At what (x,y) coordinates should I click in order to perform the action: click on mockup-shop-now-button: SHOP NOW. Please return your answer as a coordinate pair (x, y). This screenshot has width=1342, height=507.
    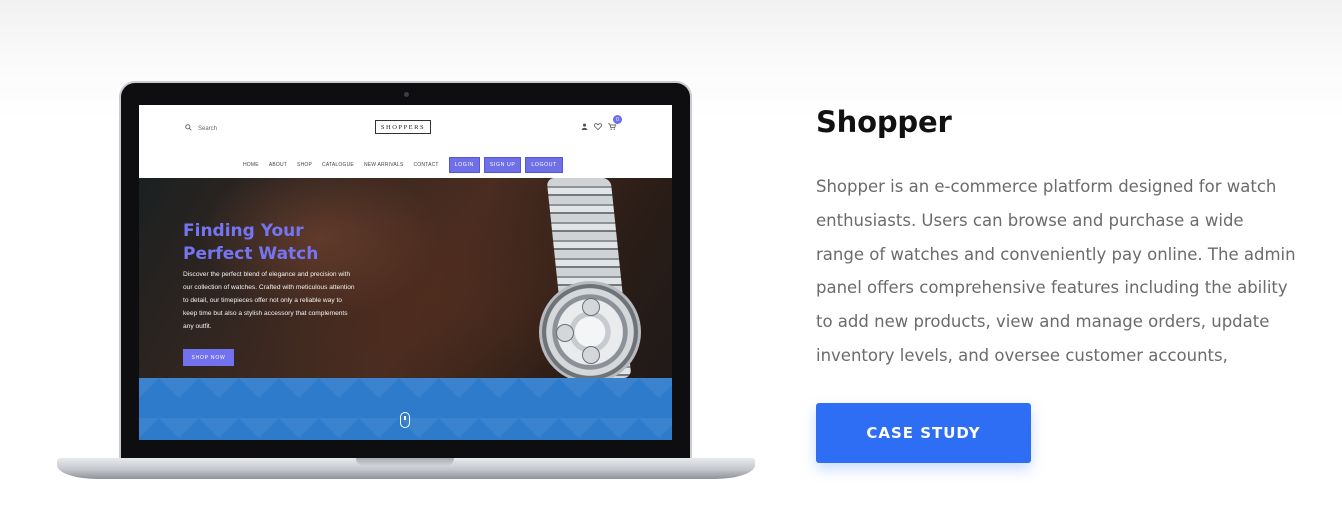
    Looking at the image, I should click on (208, 357).